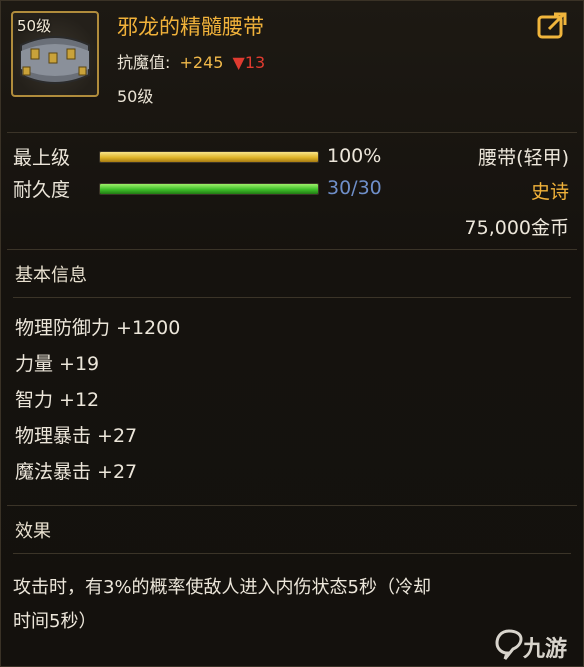  I want to click on resist-value: +245, so click(201, 62).